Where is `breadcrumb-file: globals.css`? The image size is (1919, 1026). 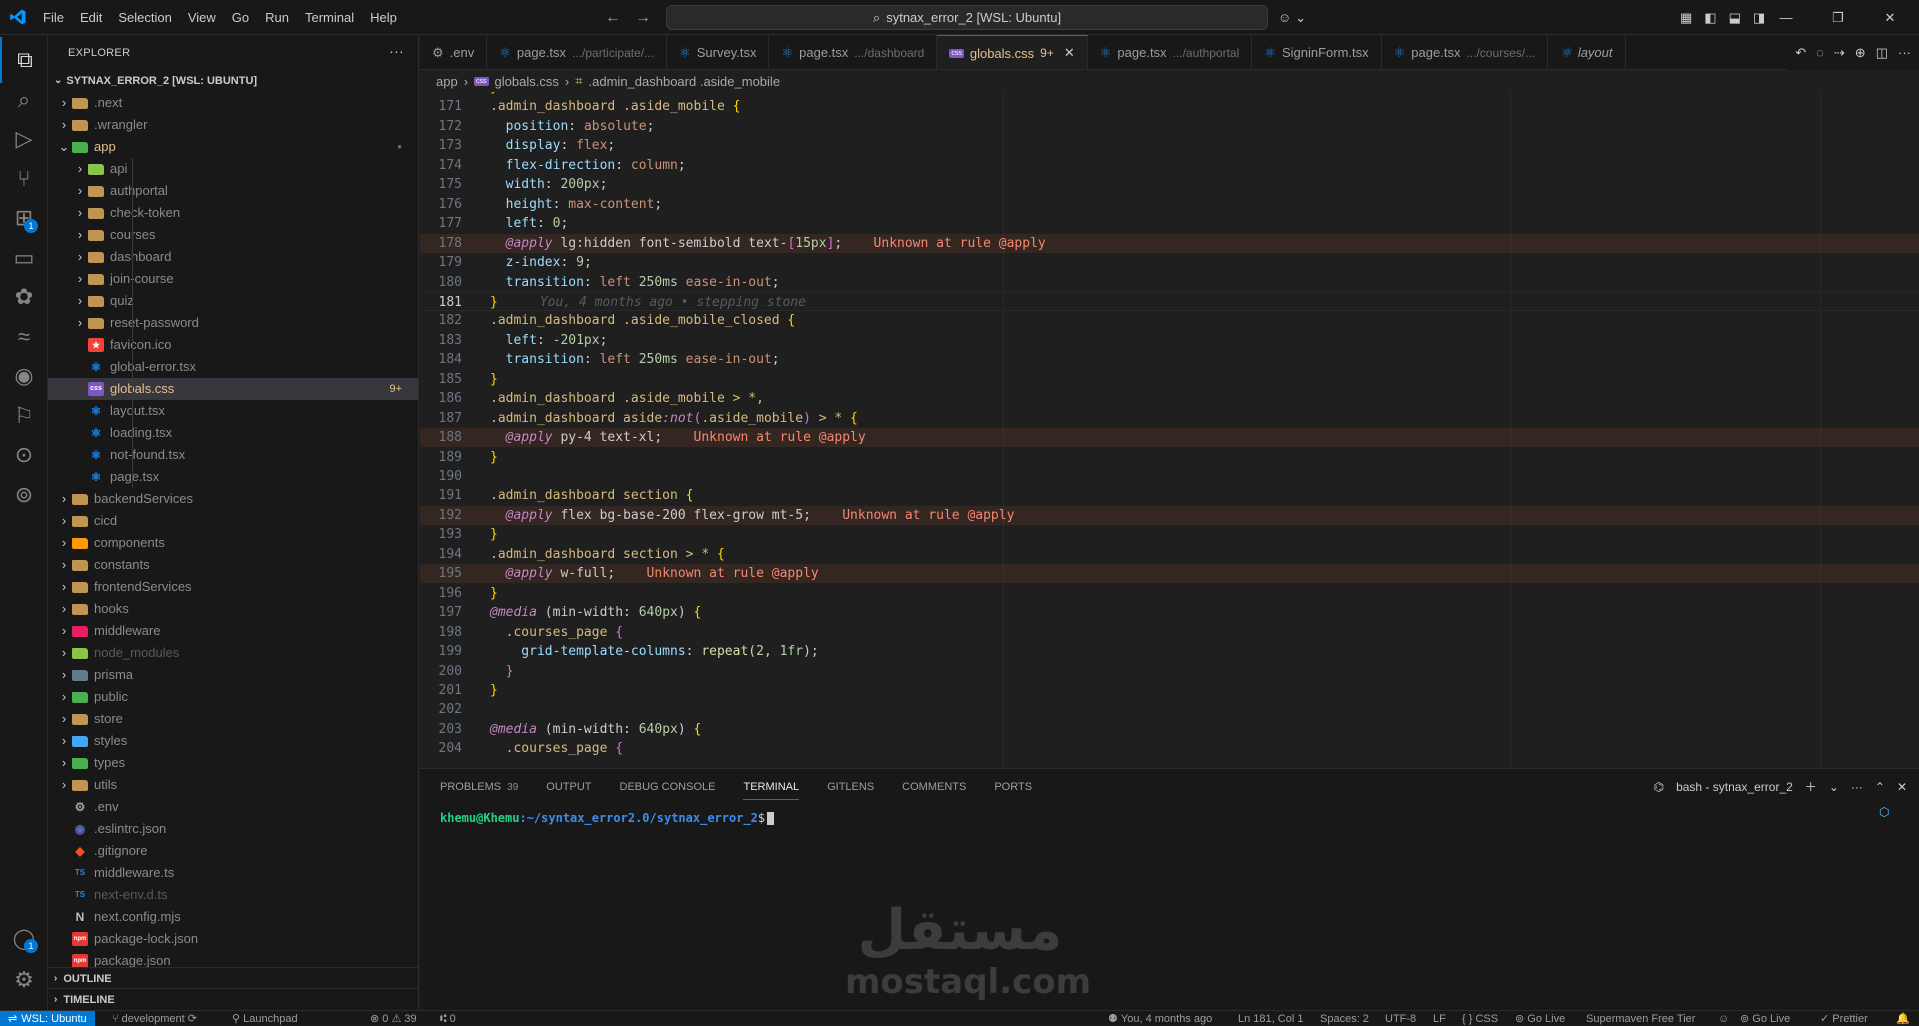
breadcrumb-file: globals.css is located at coordinates (527, 81).